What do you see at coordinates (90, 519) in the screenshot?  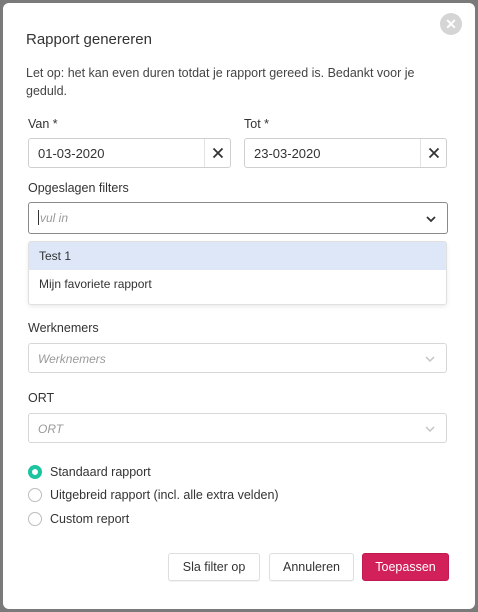 I see `radio-label: Custom report` at bounding box center [90, 519].